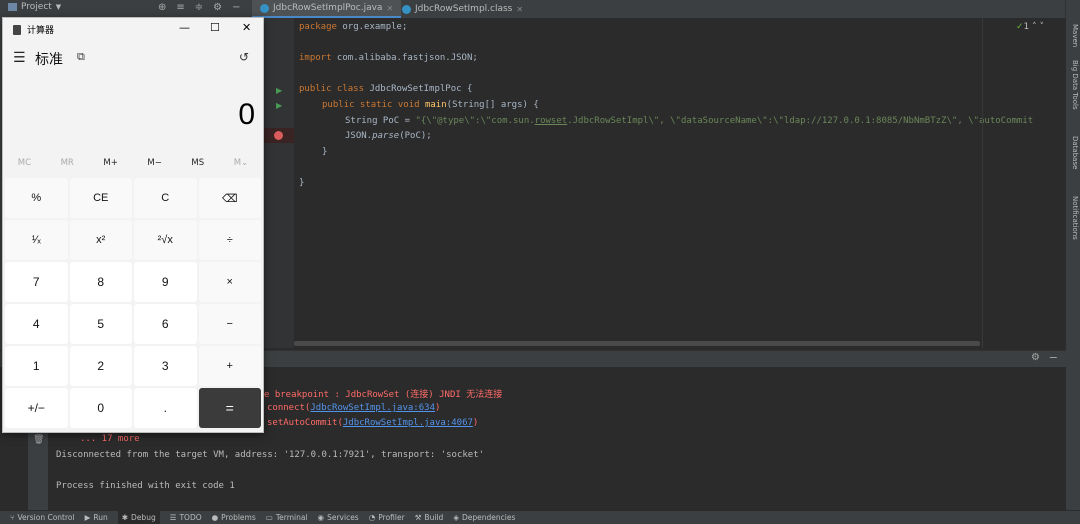 The width and height of the screenshot is (1080, 524). I want to click on keyword: public static void, so click(371, 105).